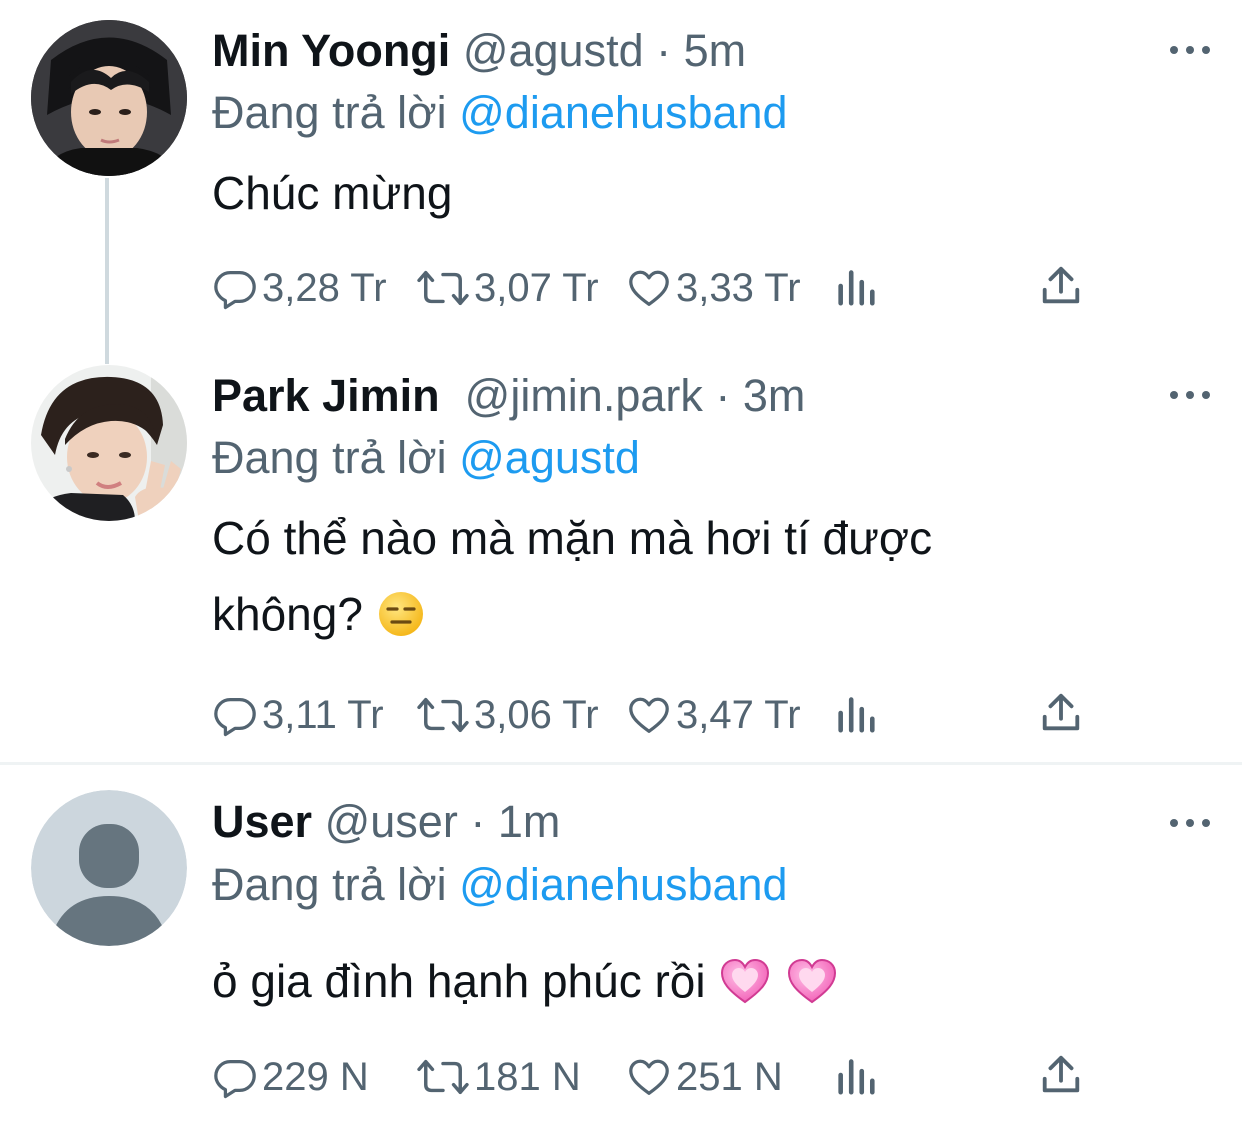 The height and width of the screenshot is (1124, 1242). Describe the element at coordinates (527, 1077) in the screenshot. I see `retweet-count: 181 N` at that location.